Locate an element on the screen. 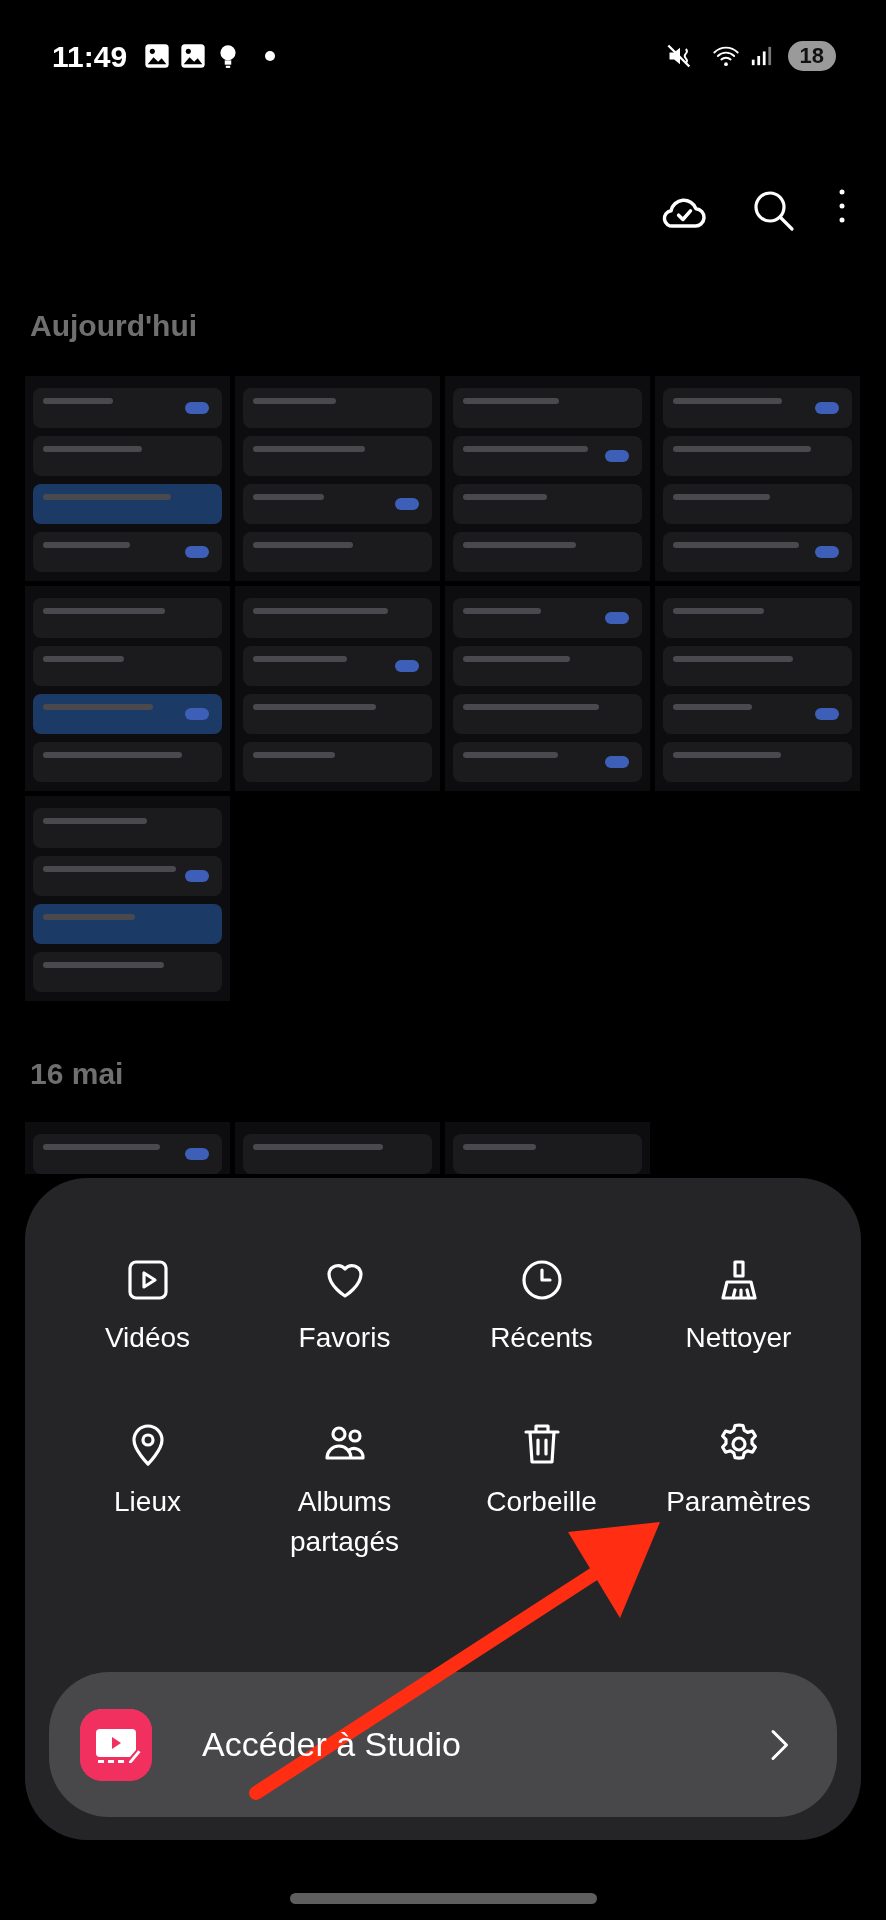 The image size is (886, 1920). more-options-icon is located at coordinates (842, 206).